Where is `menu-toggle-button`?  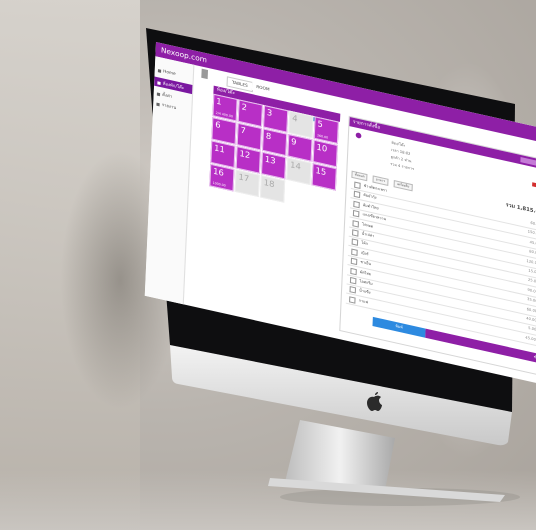
menu-toggle-button is located at coordinates (205, 74).